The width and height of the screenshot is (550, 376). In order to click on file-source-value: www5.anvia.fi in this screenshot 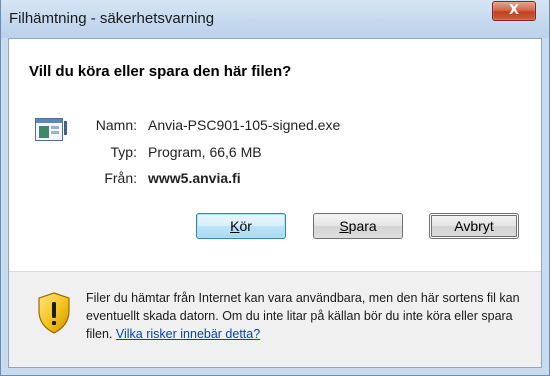, I will do `click(194, 178)`.